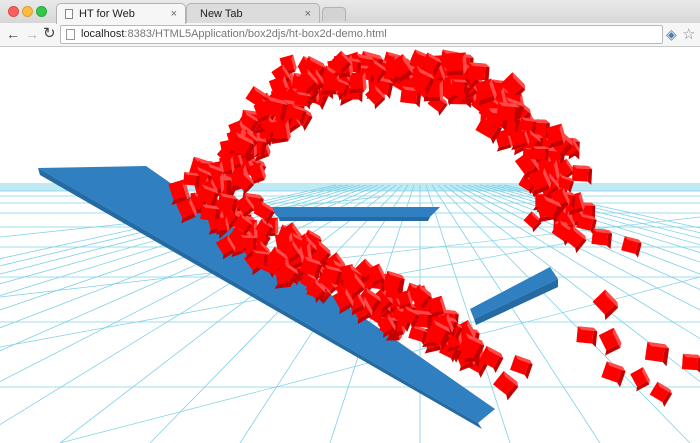 Image resolution: width=700 pixels, height=443 pixels. What do you see at coordinates (13, 34) in the screenshot?
I see `back-arrow-icon: ←` at bounding box center [13, 34].